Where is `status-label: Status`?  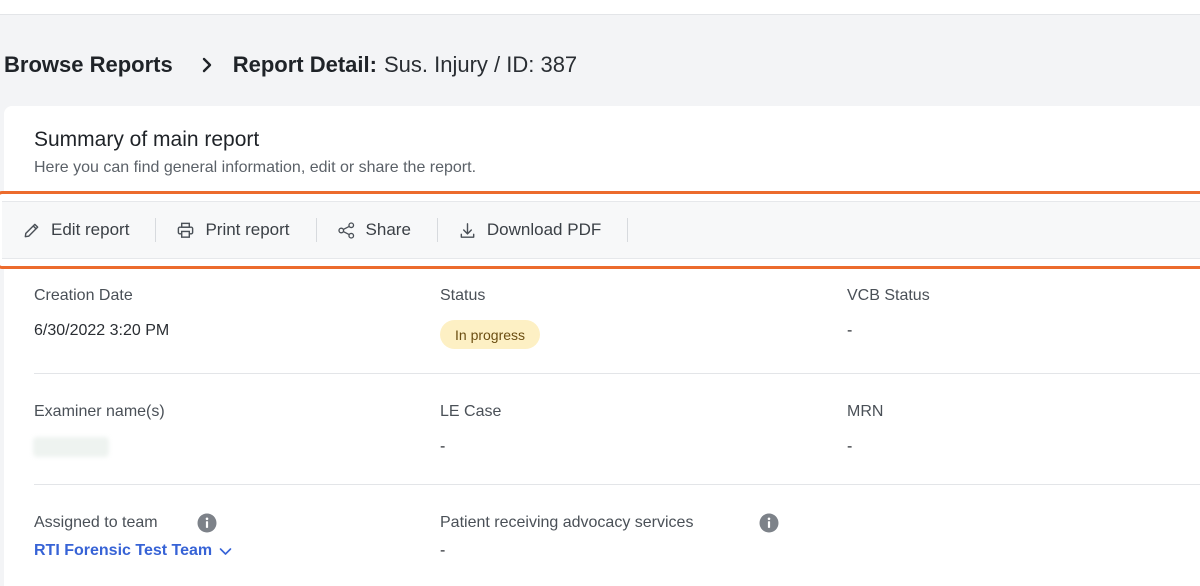 status-label: Status is located at coordinates (463, 295).